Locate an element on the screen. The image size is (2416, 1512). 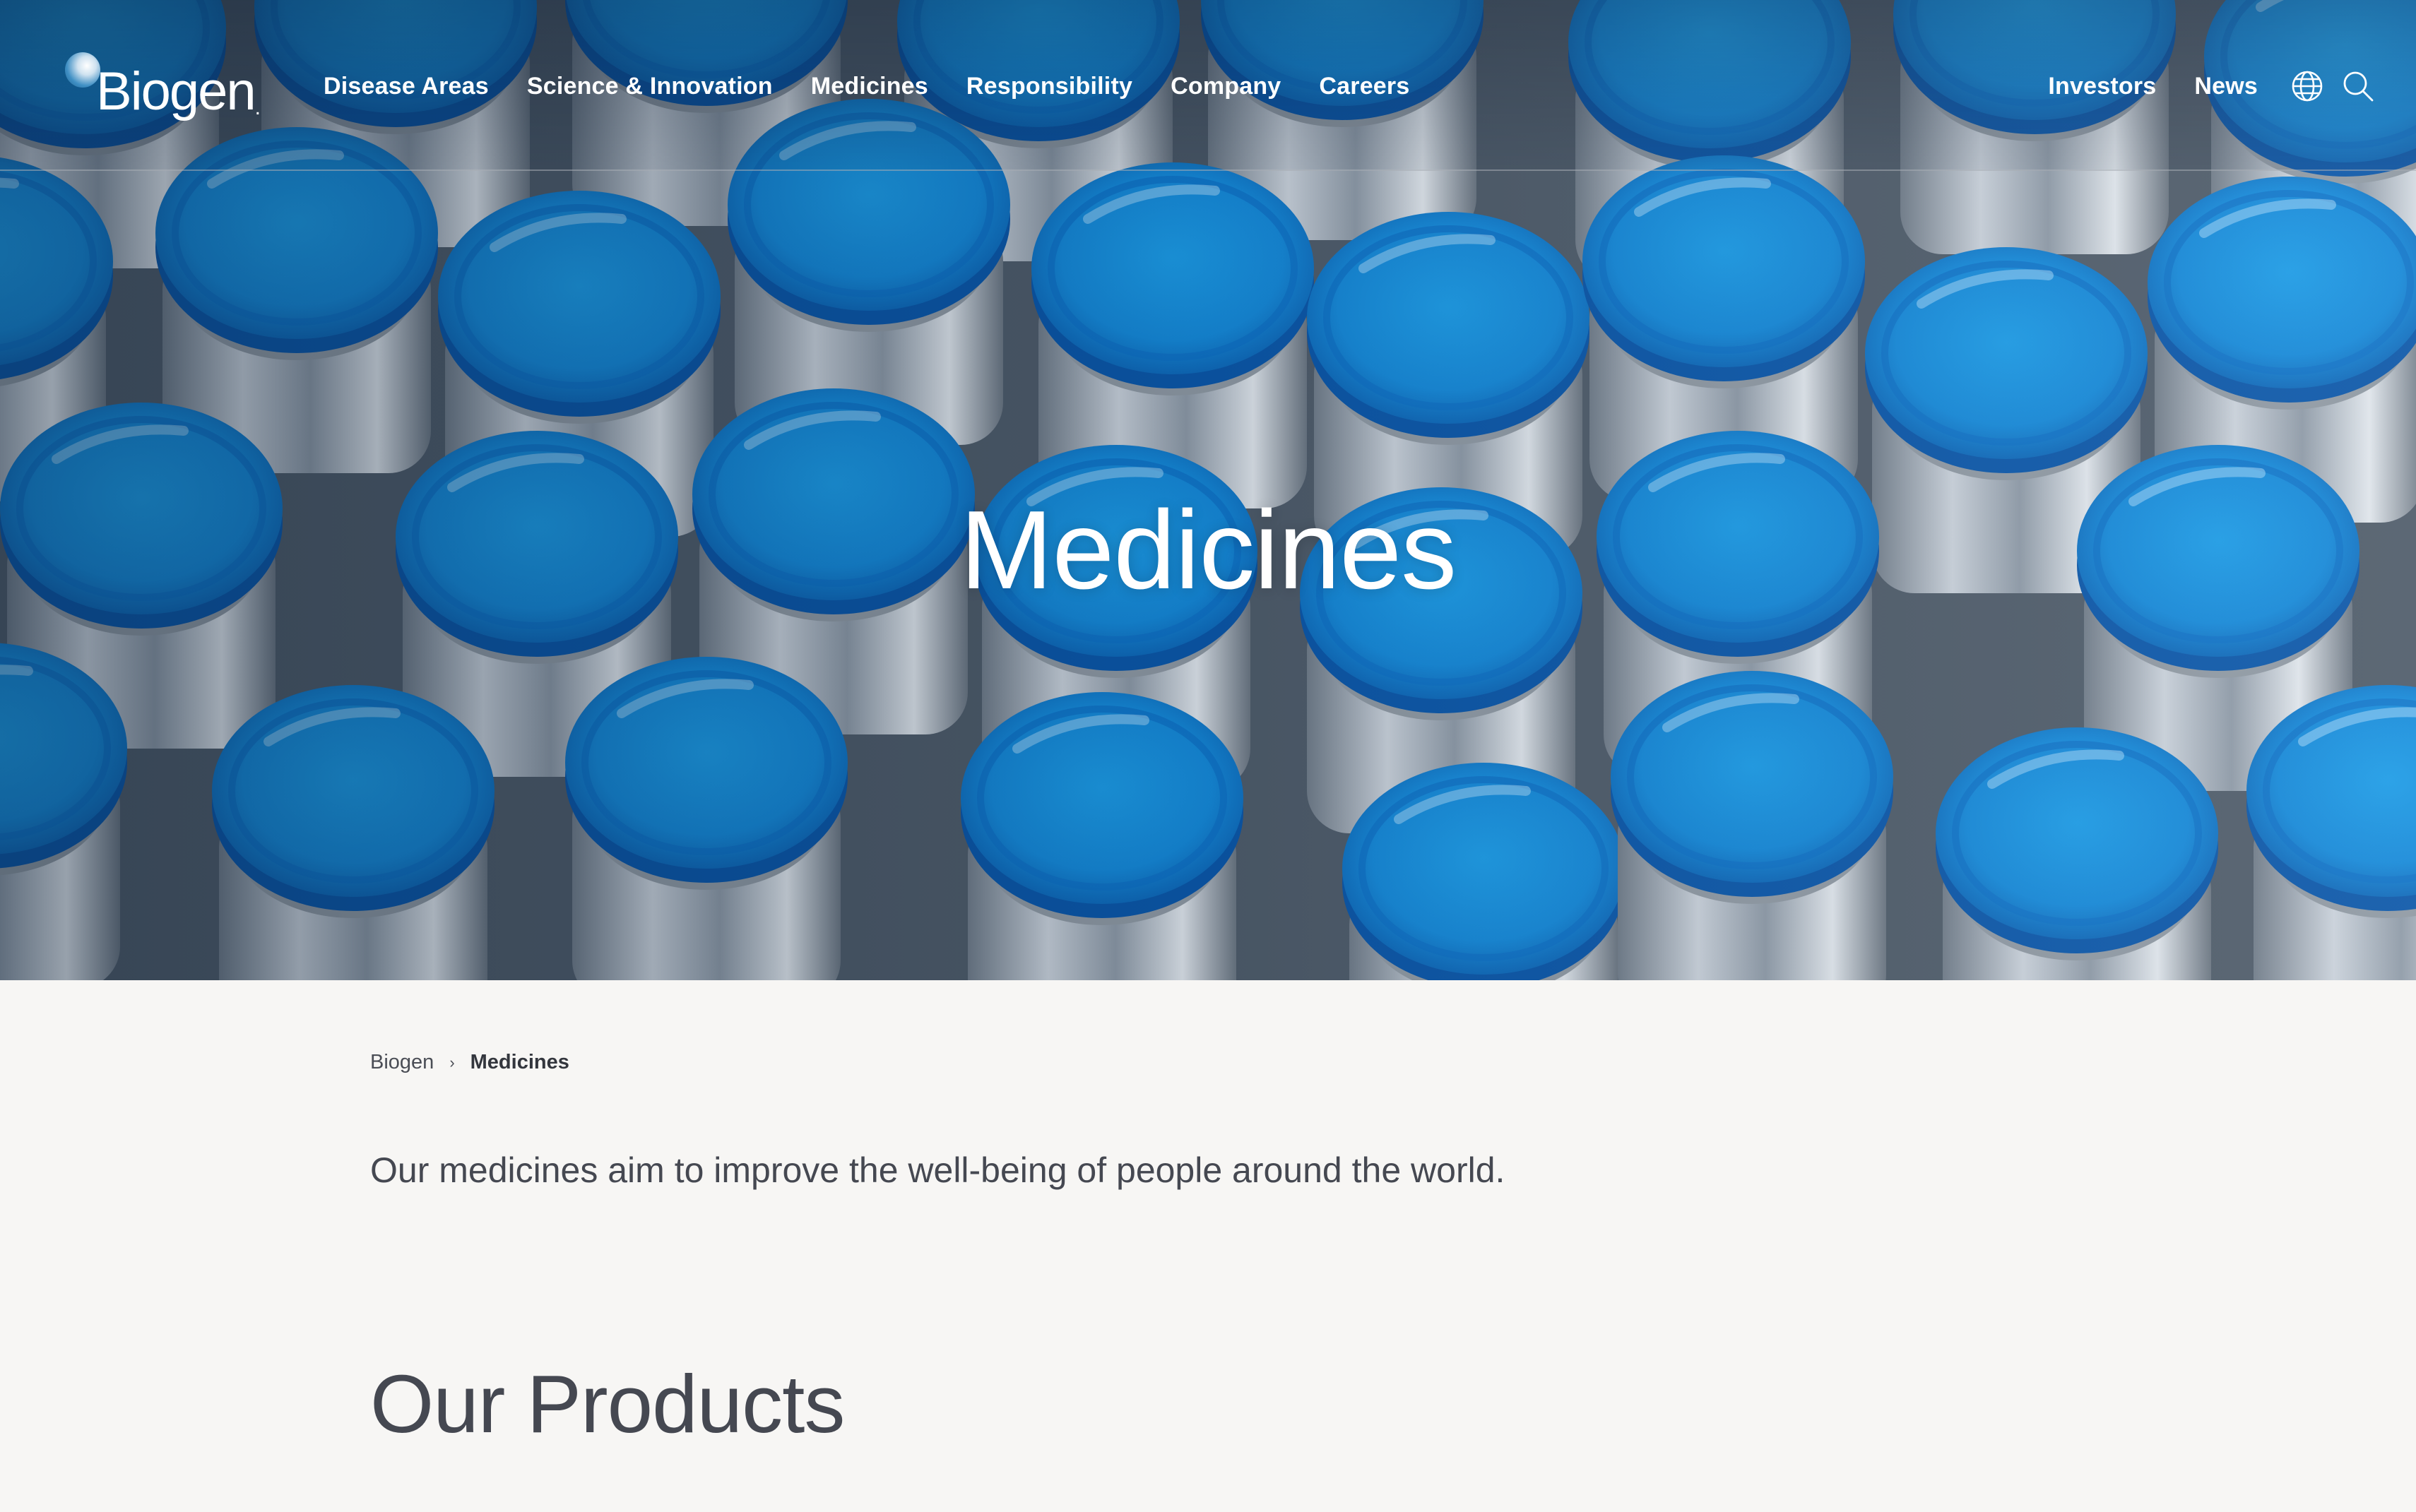
biogen-logo: Biogen . is located at coordinates (163, 84).